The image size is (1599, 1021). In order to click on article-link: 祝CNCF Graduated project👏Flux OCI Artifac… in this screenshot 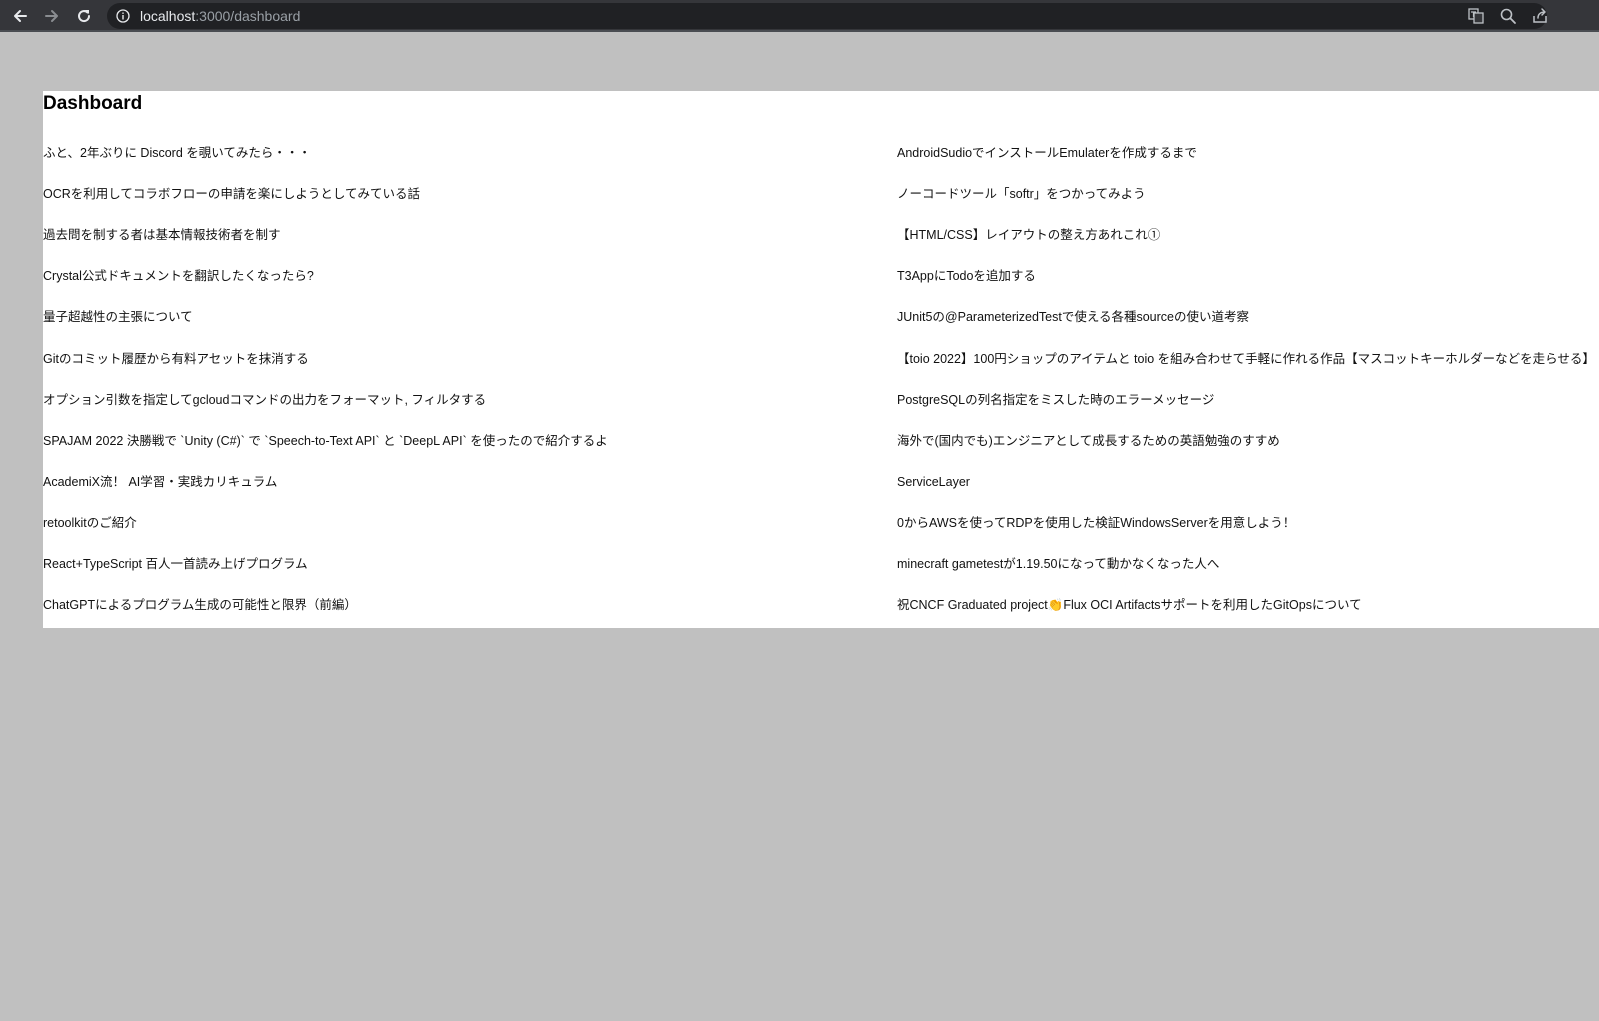, I will do `click(1129, 605)`.